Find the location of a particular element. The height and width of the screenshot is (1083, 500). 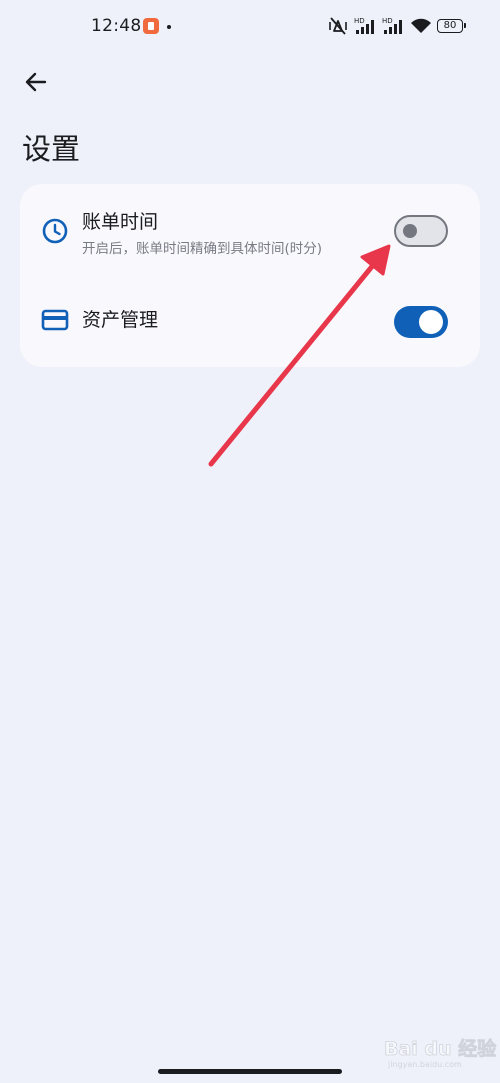

notification-dot-icon is located at coordinates (169, 27).